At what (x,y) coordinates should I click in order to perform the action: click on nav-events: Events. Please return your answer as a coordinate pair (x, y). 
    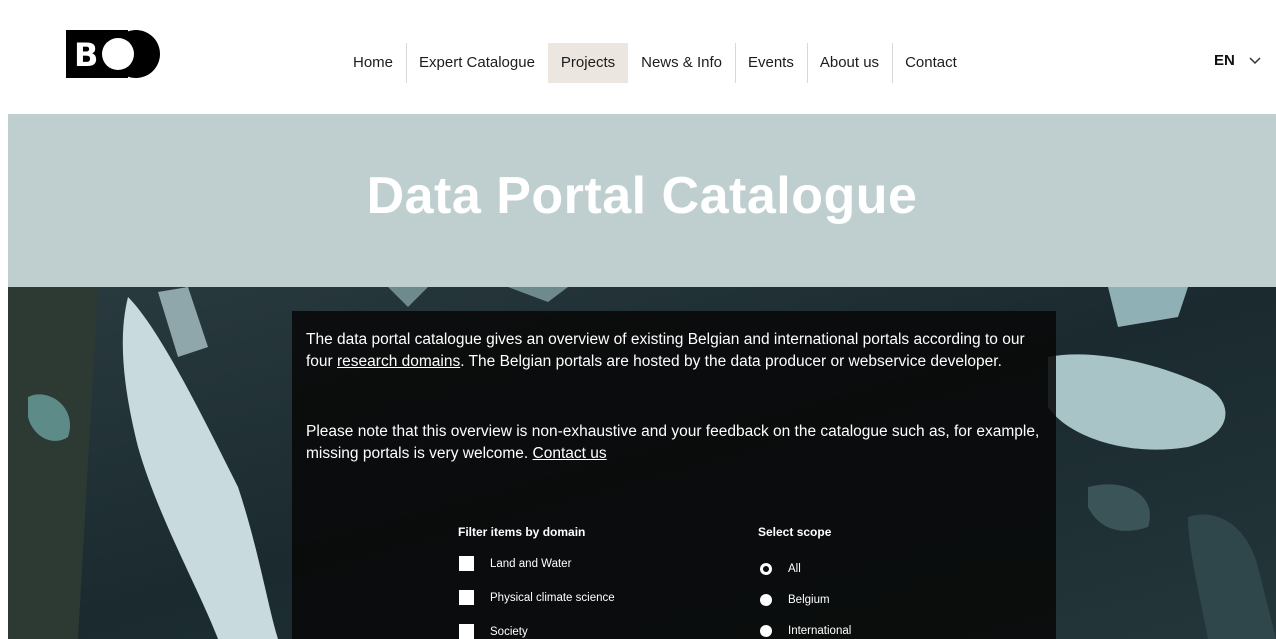
    Looking at the image, I should click on (770, 63).